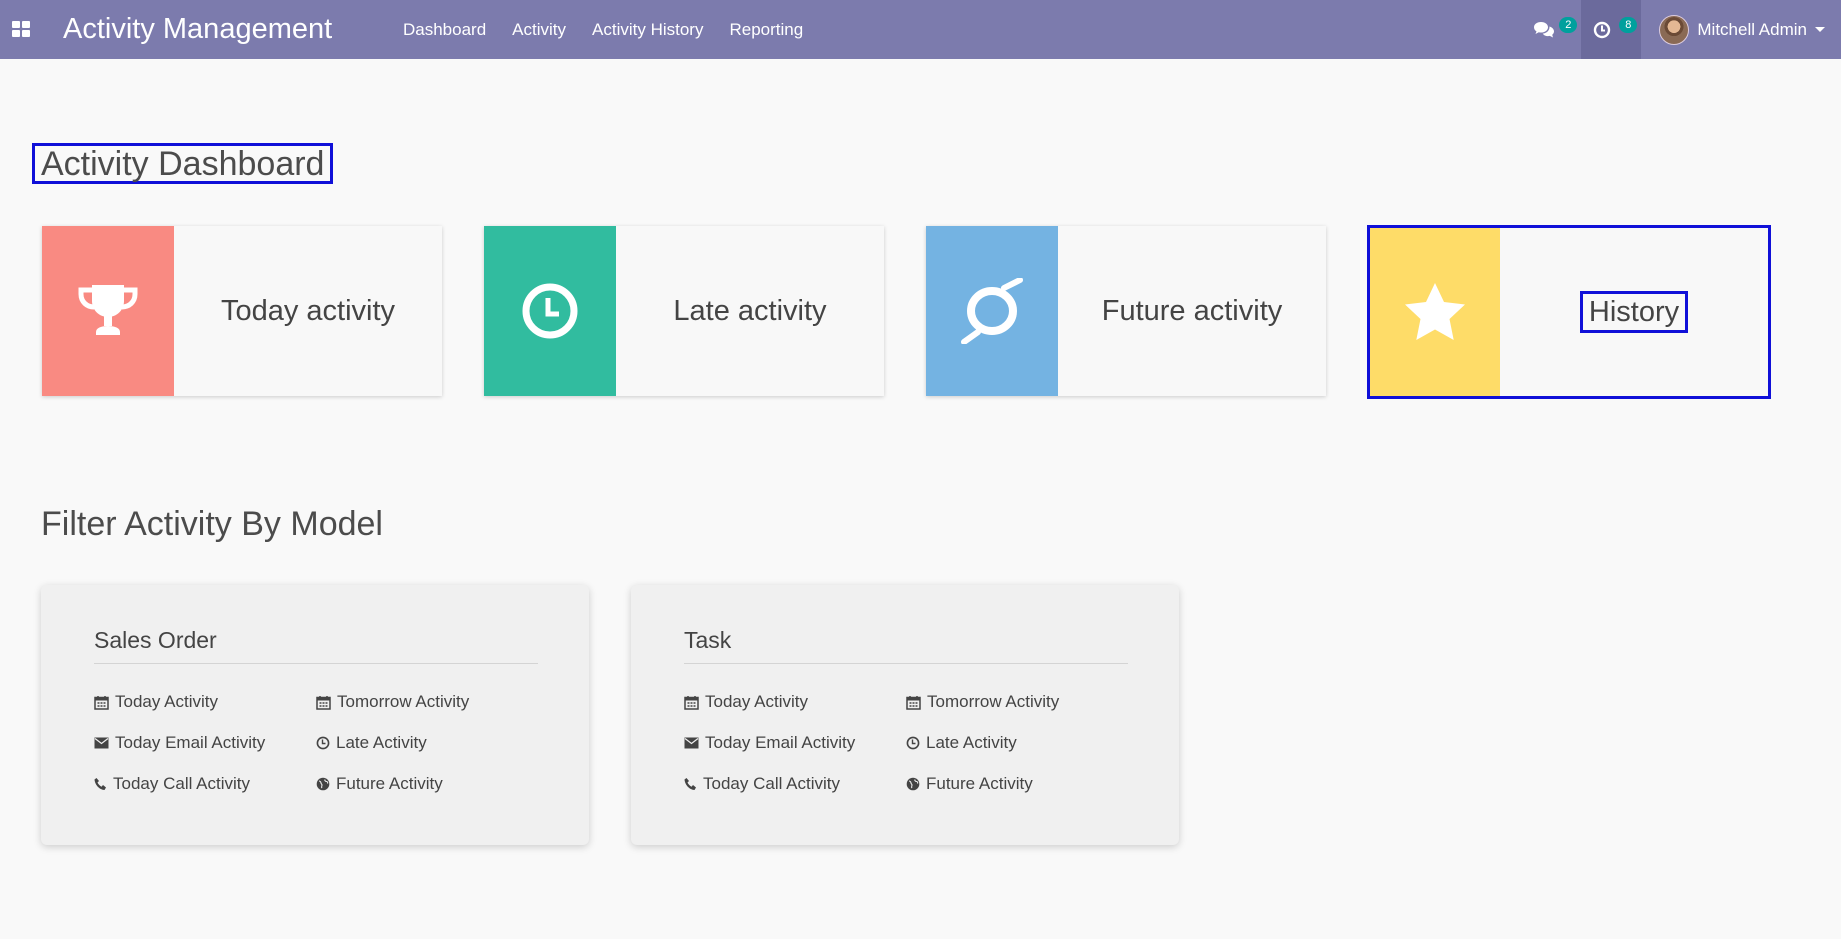 The height and width of the screenshot is (939, 1841). What do you see at coordinates (1674, 29) in the screenshot?
I see `avatar` at bounding box center [1674, 29].